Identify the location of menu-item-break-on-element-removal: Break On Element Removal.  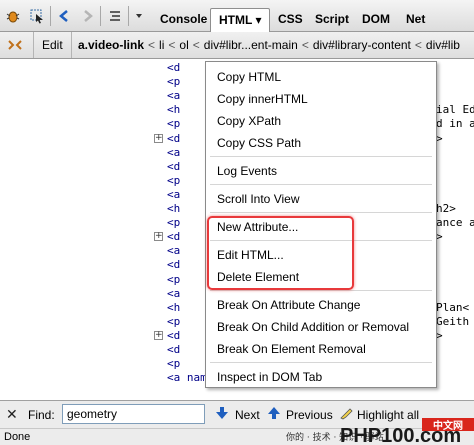
(321, 349).